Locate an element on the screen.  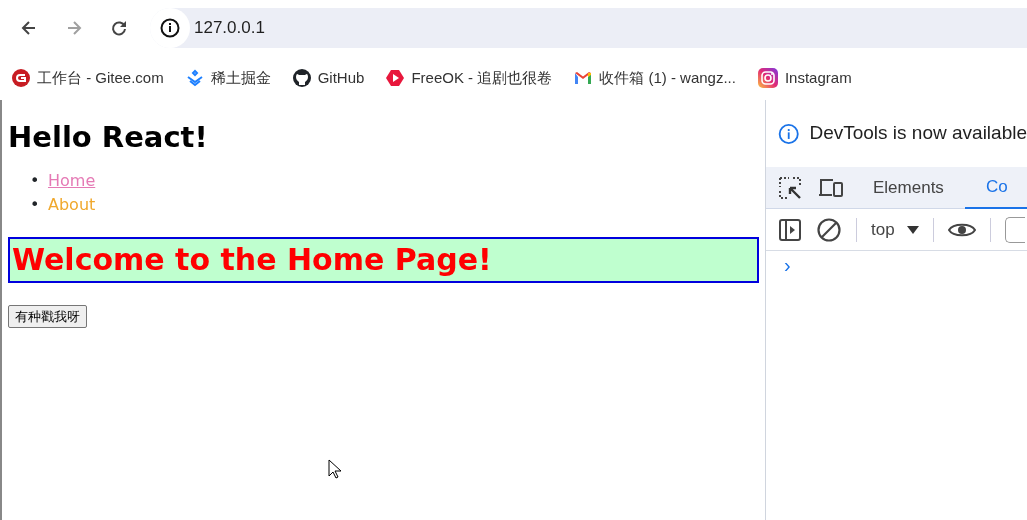
bookmark: Instagram is located at coordinates (804, 78).